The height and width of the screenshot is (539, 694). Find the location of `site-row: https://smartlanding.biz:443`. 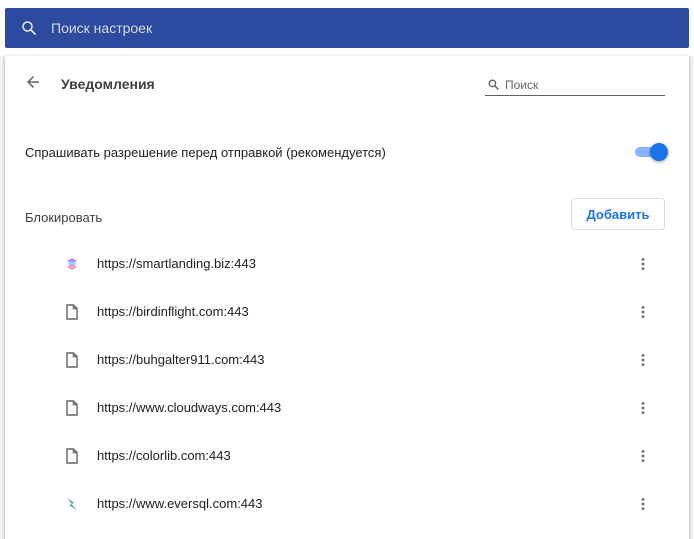

site-row: https://smartlanding.biz:443 is located at coordinates (347, 264).